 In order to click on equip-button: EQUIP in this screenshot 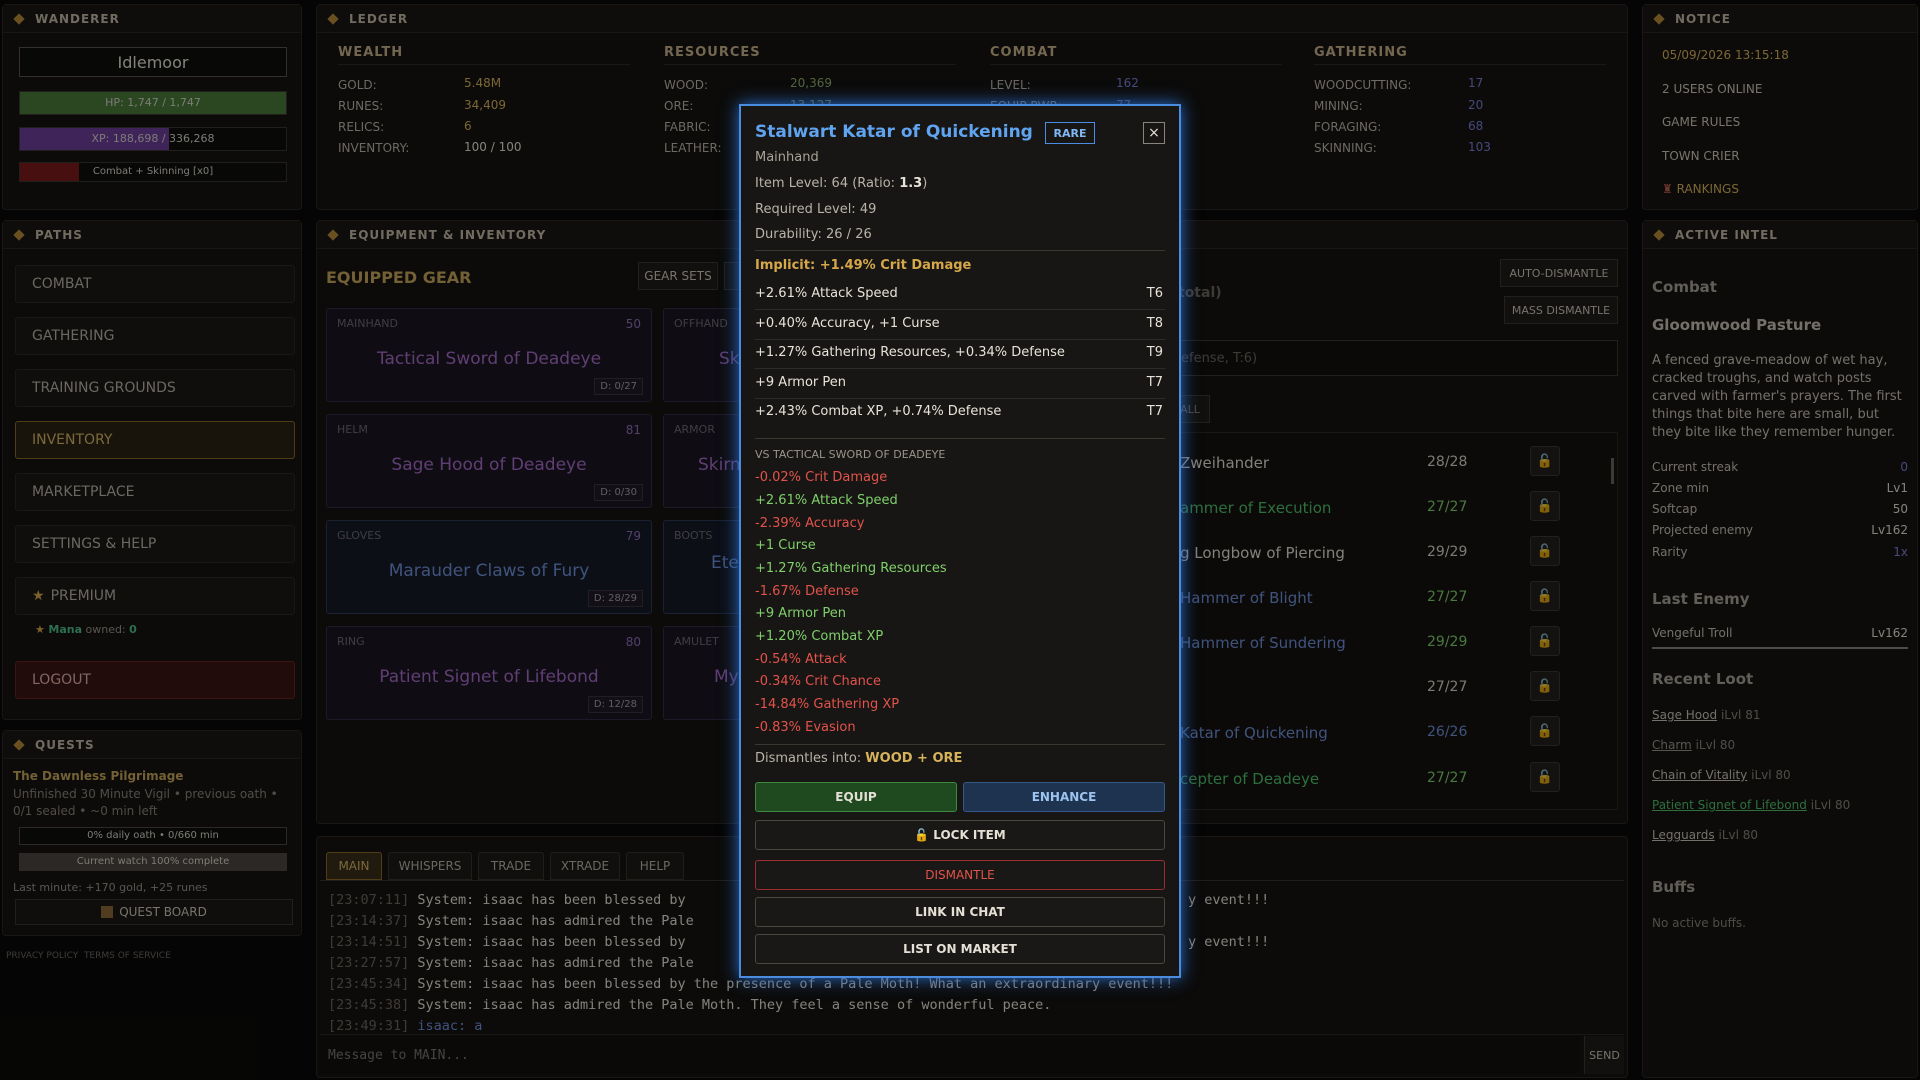, I will do `click(856, 797)`.